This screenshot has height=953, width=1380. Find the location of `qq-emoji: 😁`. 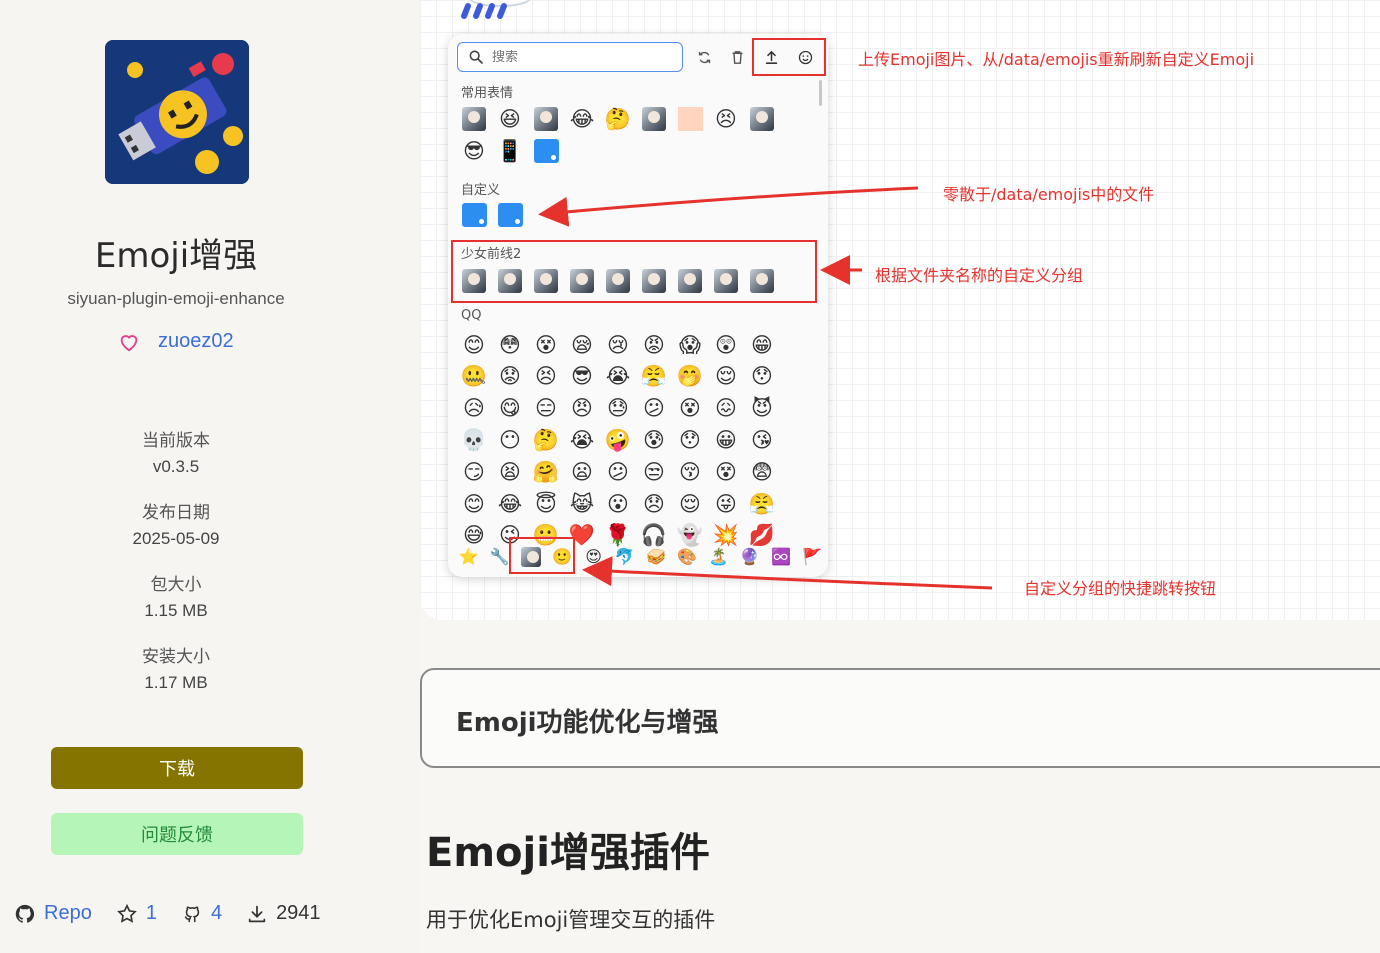

qq-emoji: 😁 is located at coordinates (762, 345).